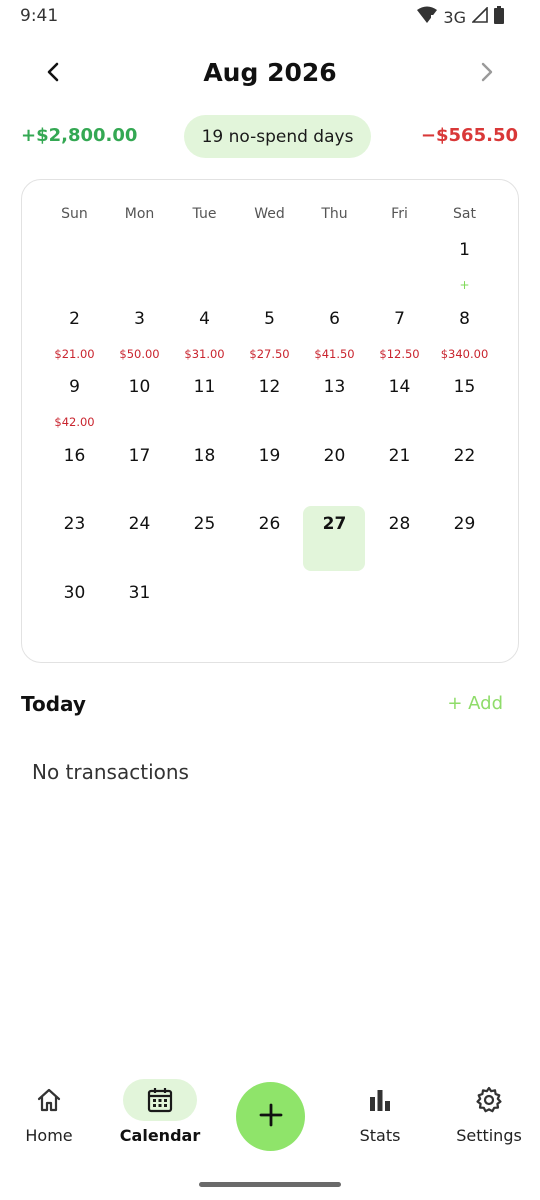 The width and height of the screenshot is (540, 1200). I want to click on today-title: Today, so click(53, 704).